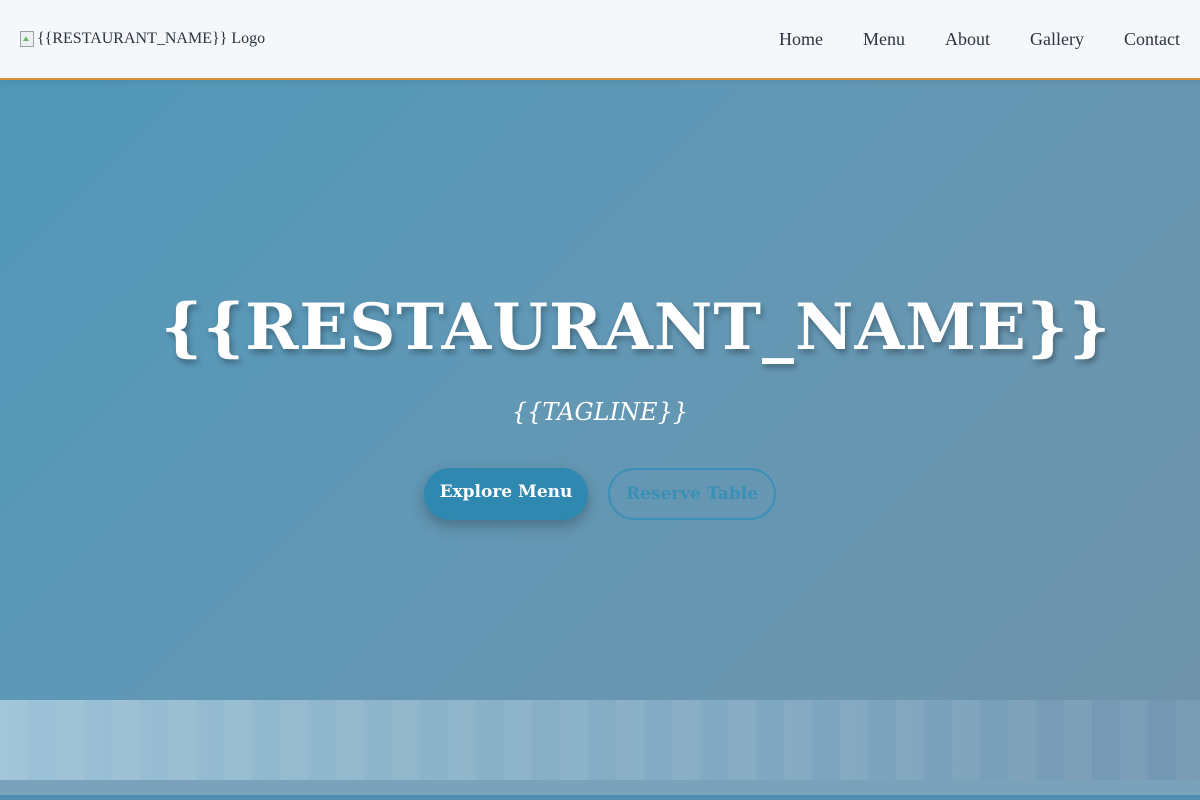 This screenshot has width=1200, height=800. What do you see at coordinates (600, 494) in the screenshot?
I see `hero-actions: Explore Menu Reserve Table` at bounding box center [600, 494].